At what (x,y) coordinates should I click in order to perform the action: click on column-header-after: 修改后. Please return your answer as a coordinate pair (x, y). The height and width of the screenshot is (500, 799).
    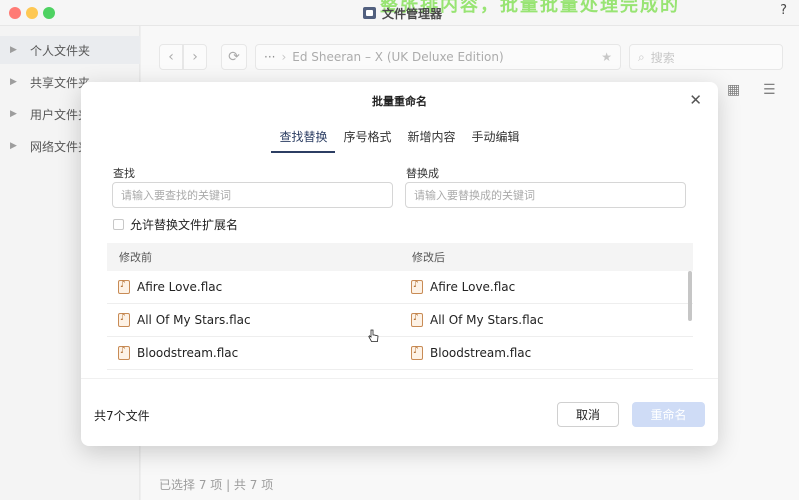
    Looking at the image, I should click on (428, 257).